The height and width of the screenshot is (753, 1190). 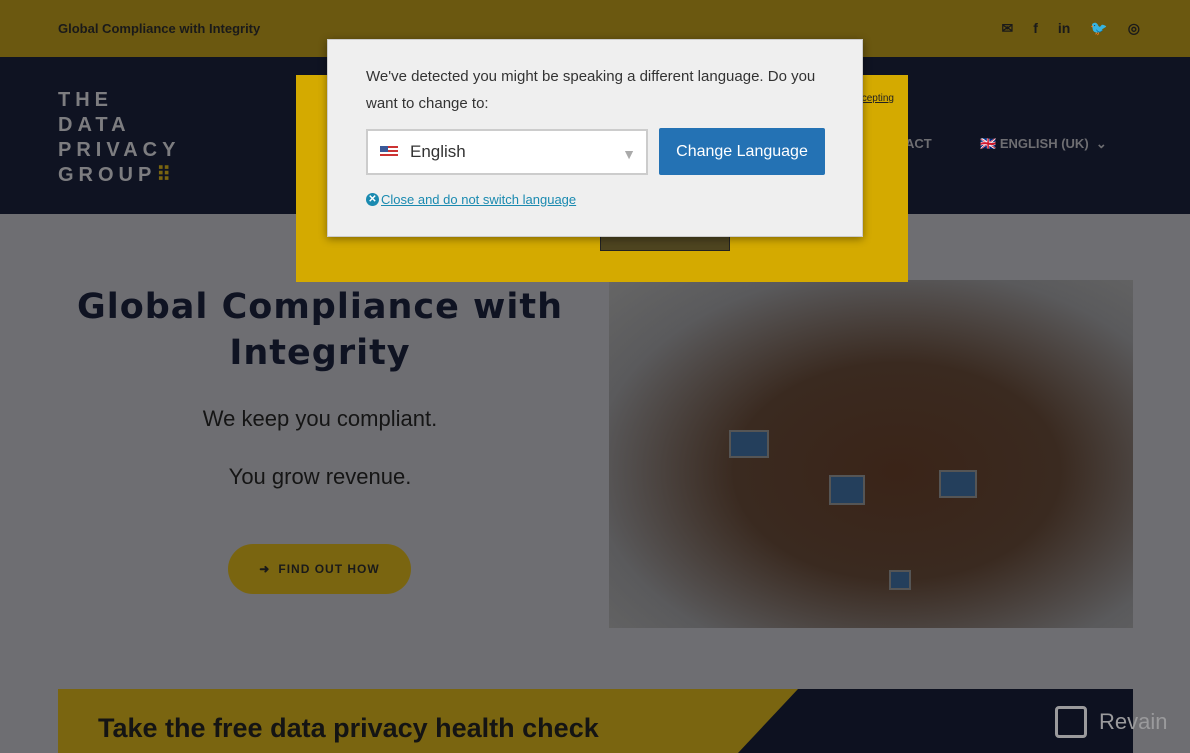 What do you see at coordinates (479, 199) in the screenshot?
I see `close-link-text: Close and do not switch language` at bounding box center [479, 199].